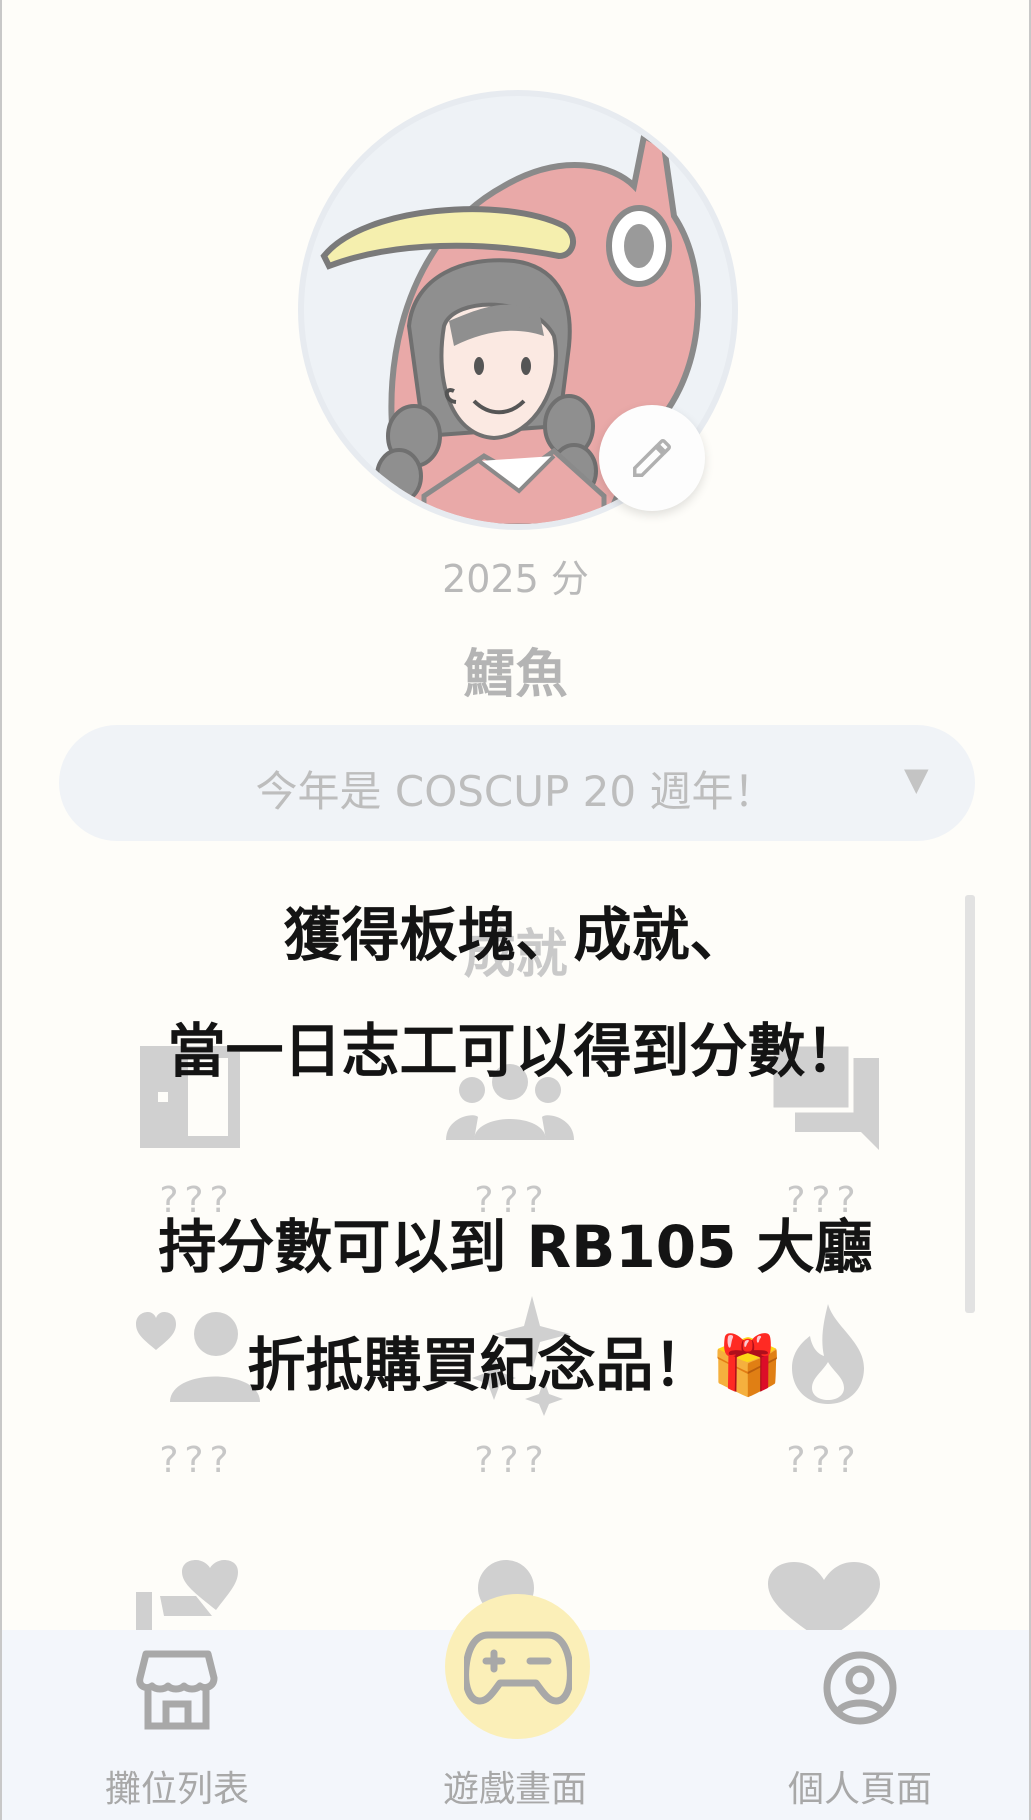 Image resolution: width=1031 pixels, height=1820 pixels. What do you see at coordinates (860, 1735) in the screenshot?
I see `nav-profile: 個人頁面` at bounding box center [860, 1735].